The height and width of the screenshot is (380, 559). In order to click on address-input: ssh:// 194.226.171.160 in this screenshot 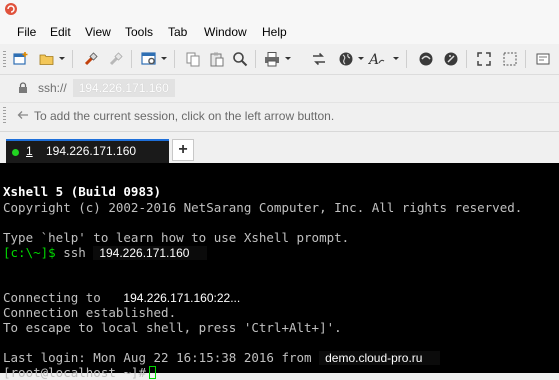, I will do `click(295, 88)`.